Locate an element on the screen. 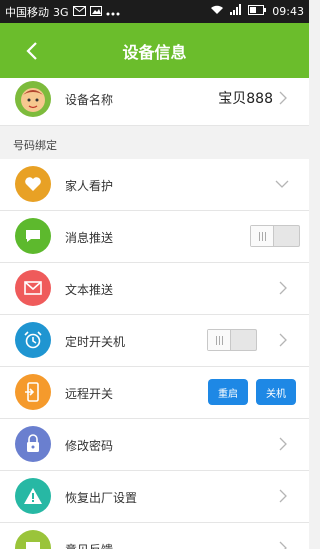 This screenshot has height=549, width=320. heart-icon is located at coordinates (33, 184).